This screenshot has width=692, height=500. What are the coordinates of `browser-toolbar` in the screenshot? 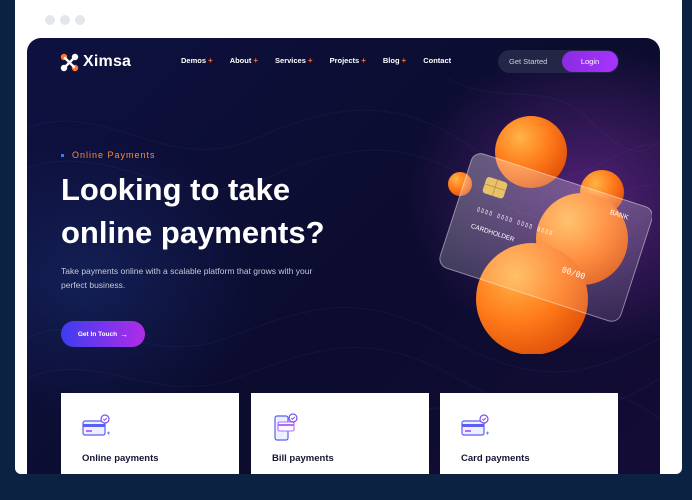 It's located at (348, 19).